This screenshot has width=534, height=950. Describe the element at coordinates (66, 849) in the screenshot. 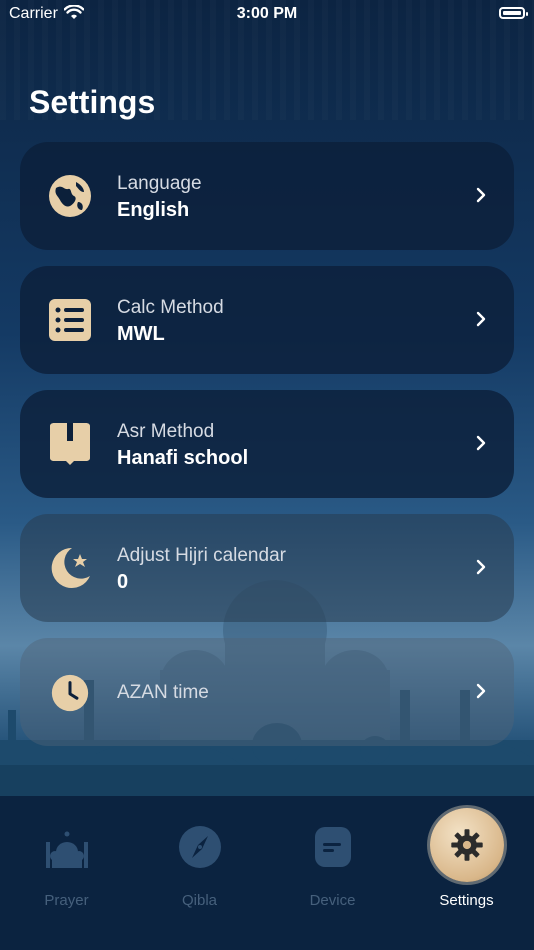

I see `mosque-icon` at that location.